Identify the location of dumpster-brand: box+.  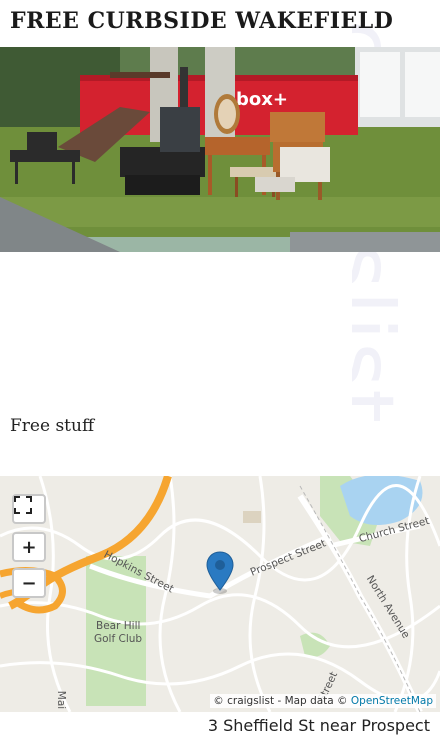
(262, 99).